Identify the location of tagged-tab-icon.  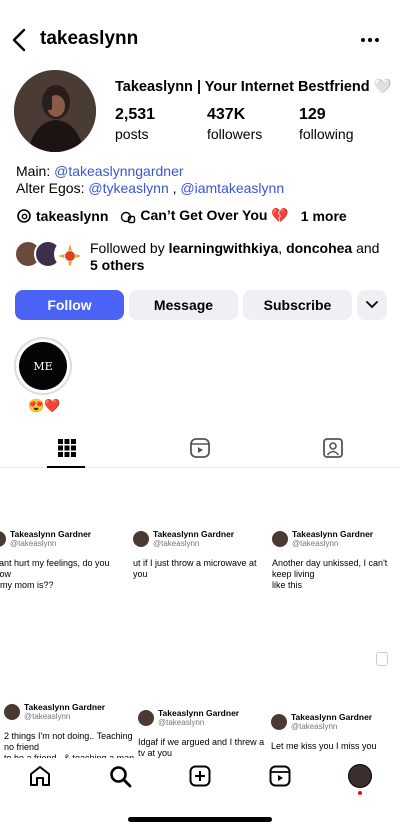
(333, 448).